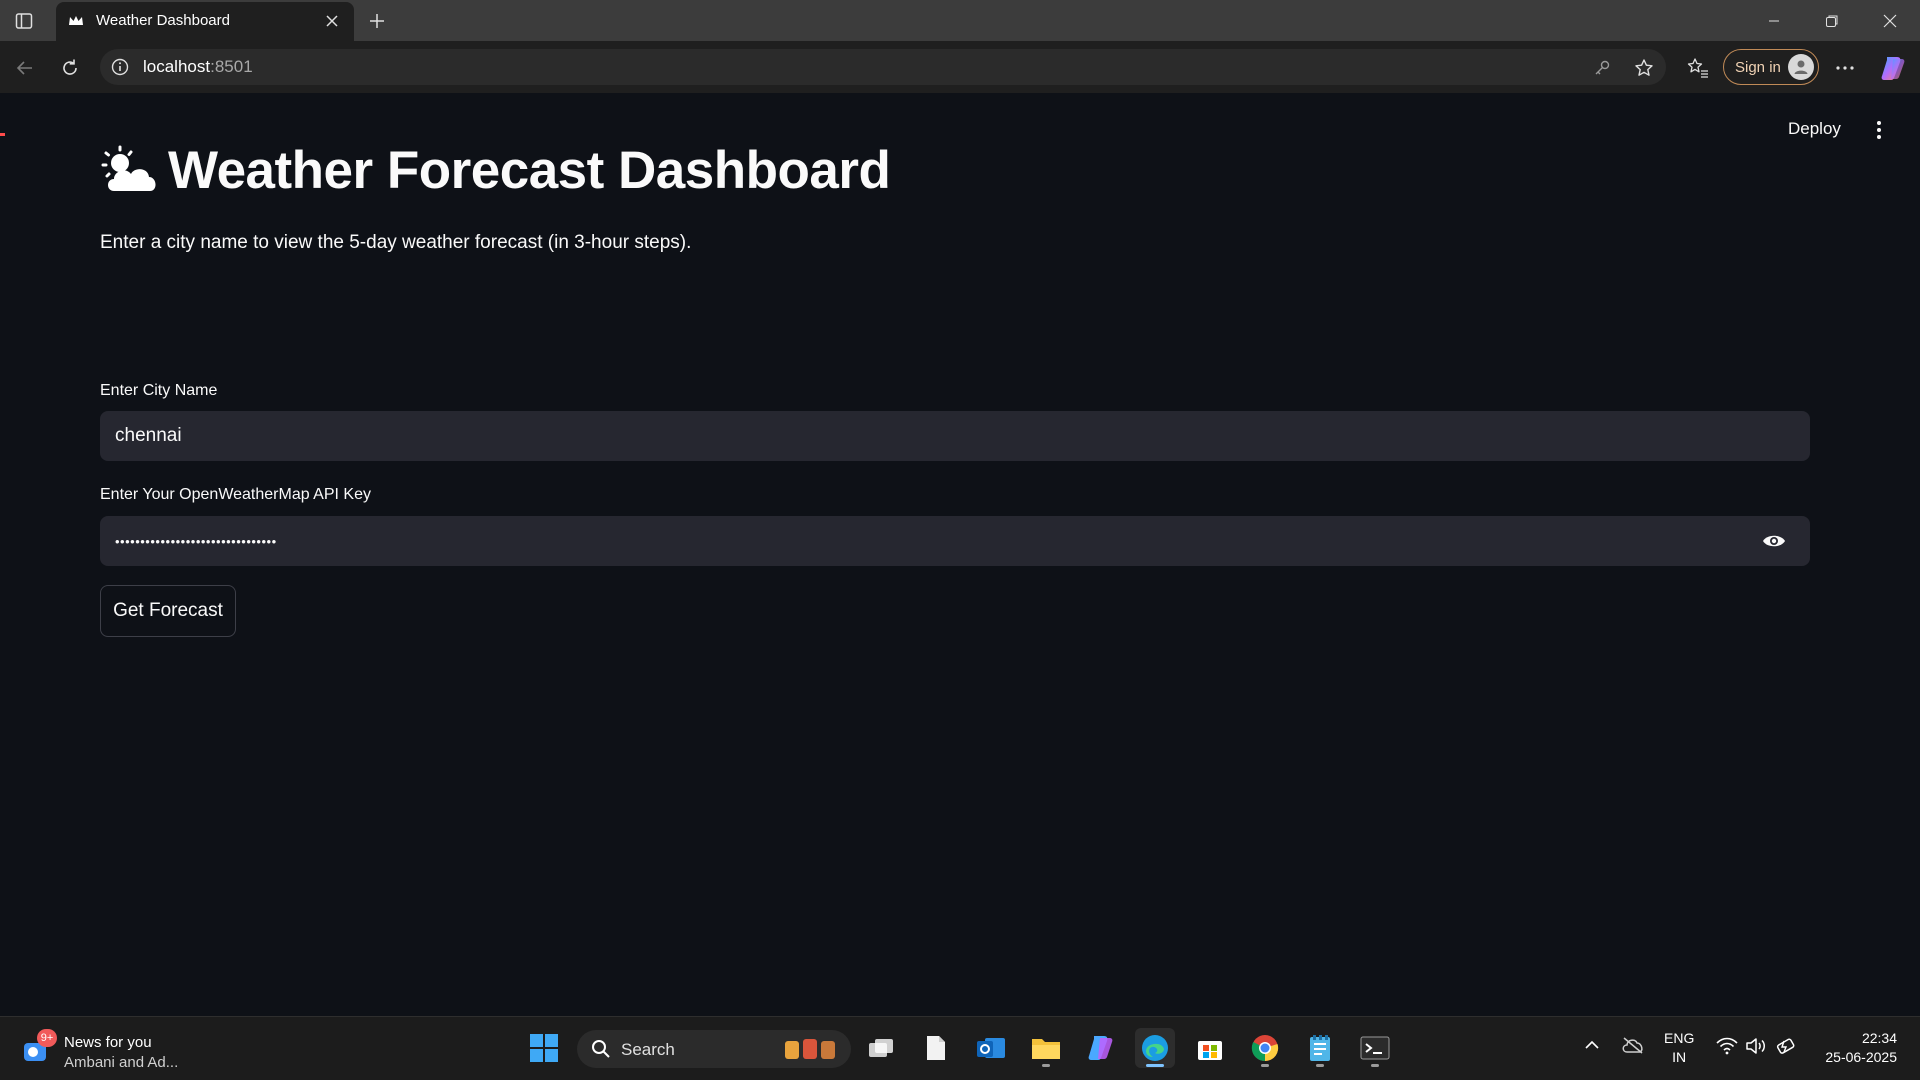 The width and height of the screenshot is (1920, 1080). What do you see at coordinates (936, 1048) in the screenshot?
I see `file-icon` at bounding box center [936, 1048].